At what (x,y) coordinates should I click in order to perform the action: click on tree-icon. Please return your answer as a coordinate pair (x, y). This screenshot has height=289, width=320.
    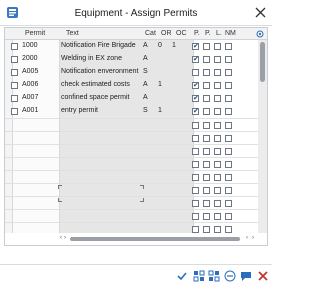
    Looking at the image, I should click on (199, 276).